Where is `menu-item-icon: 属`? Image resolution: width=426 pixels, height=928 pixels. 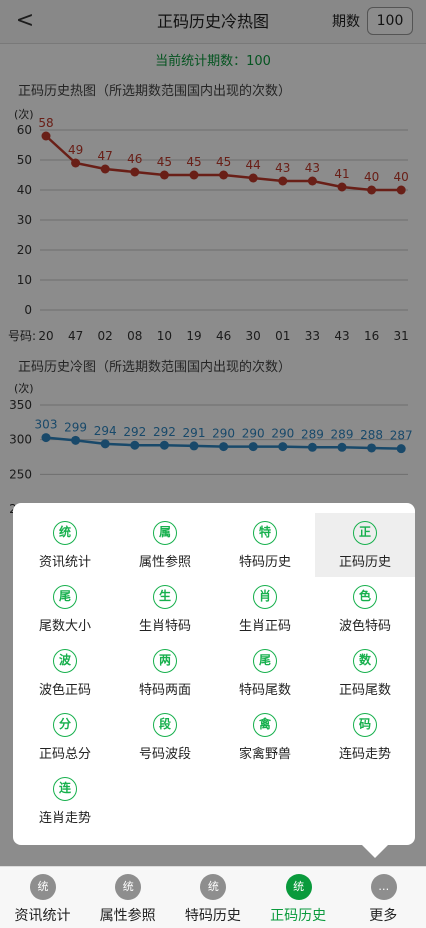
menu-item-icon: 属 is located at coordinates (165, 533).